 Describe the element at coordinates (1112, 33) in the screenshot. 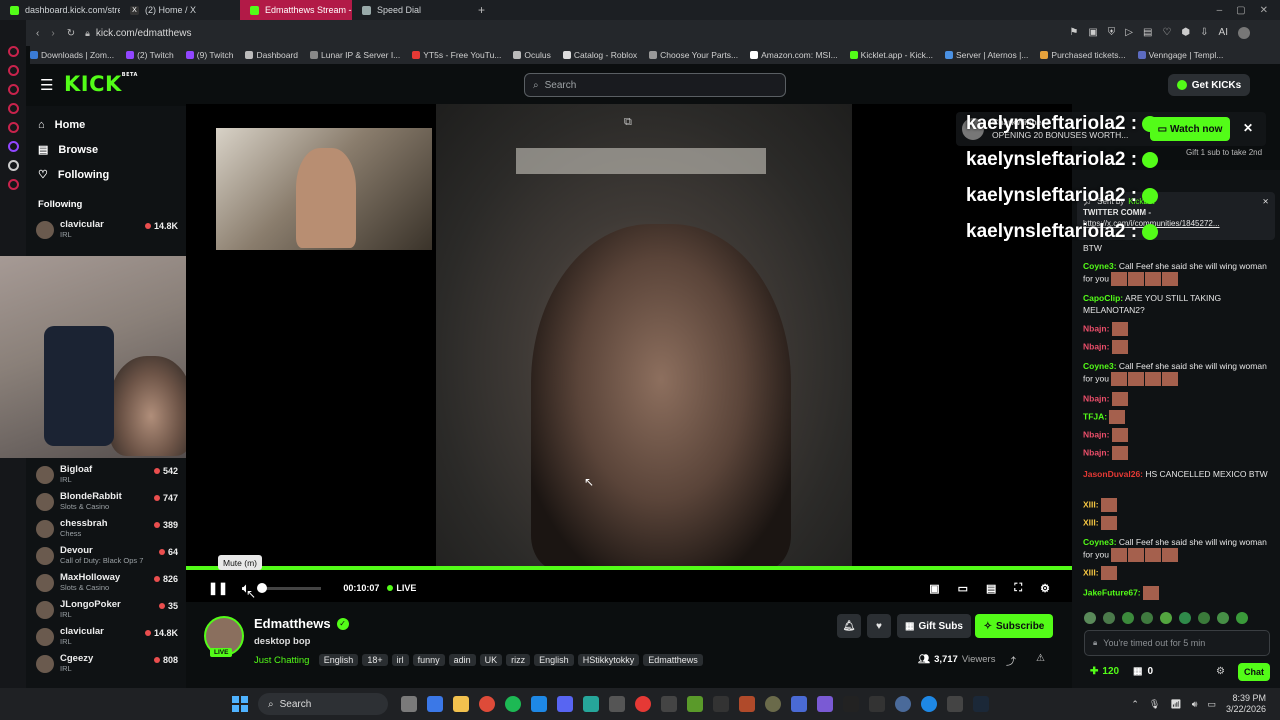

I see `shield-icon: ⛨` at that location.